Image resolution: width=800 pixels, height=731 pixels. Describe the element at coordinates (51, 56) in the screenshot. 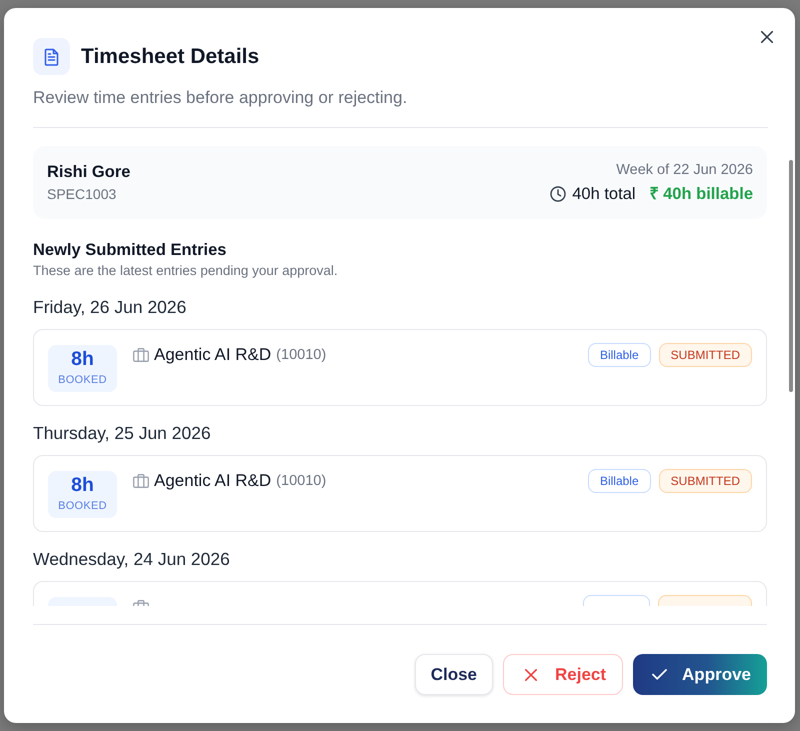

I see `document-icon` at that location.